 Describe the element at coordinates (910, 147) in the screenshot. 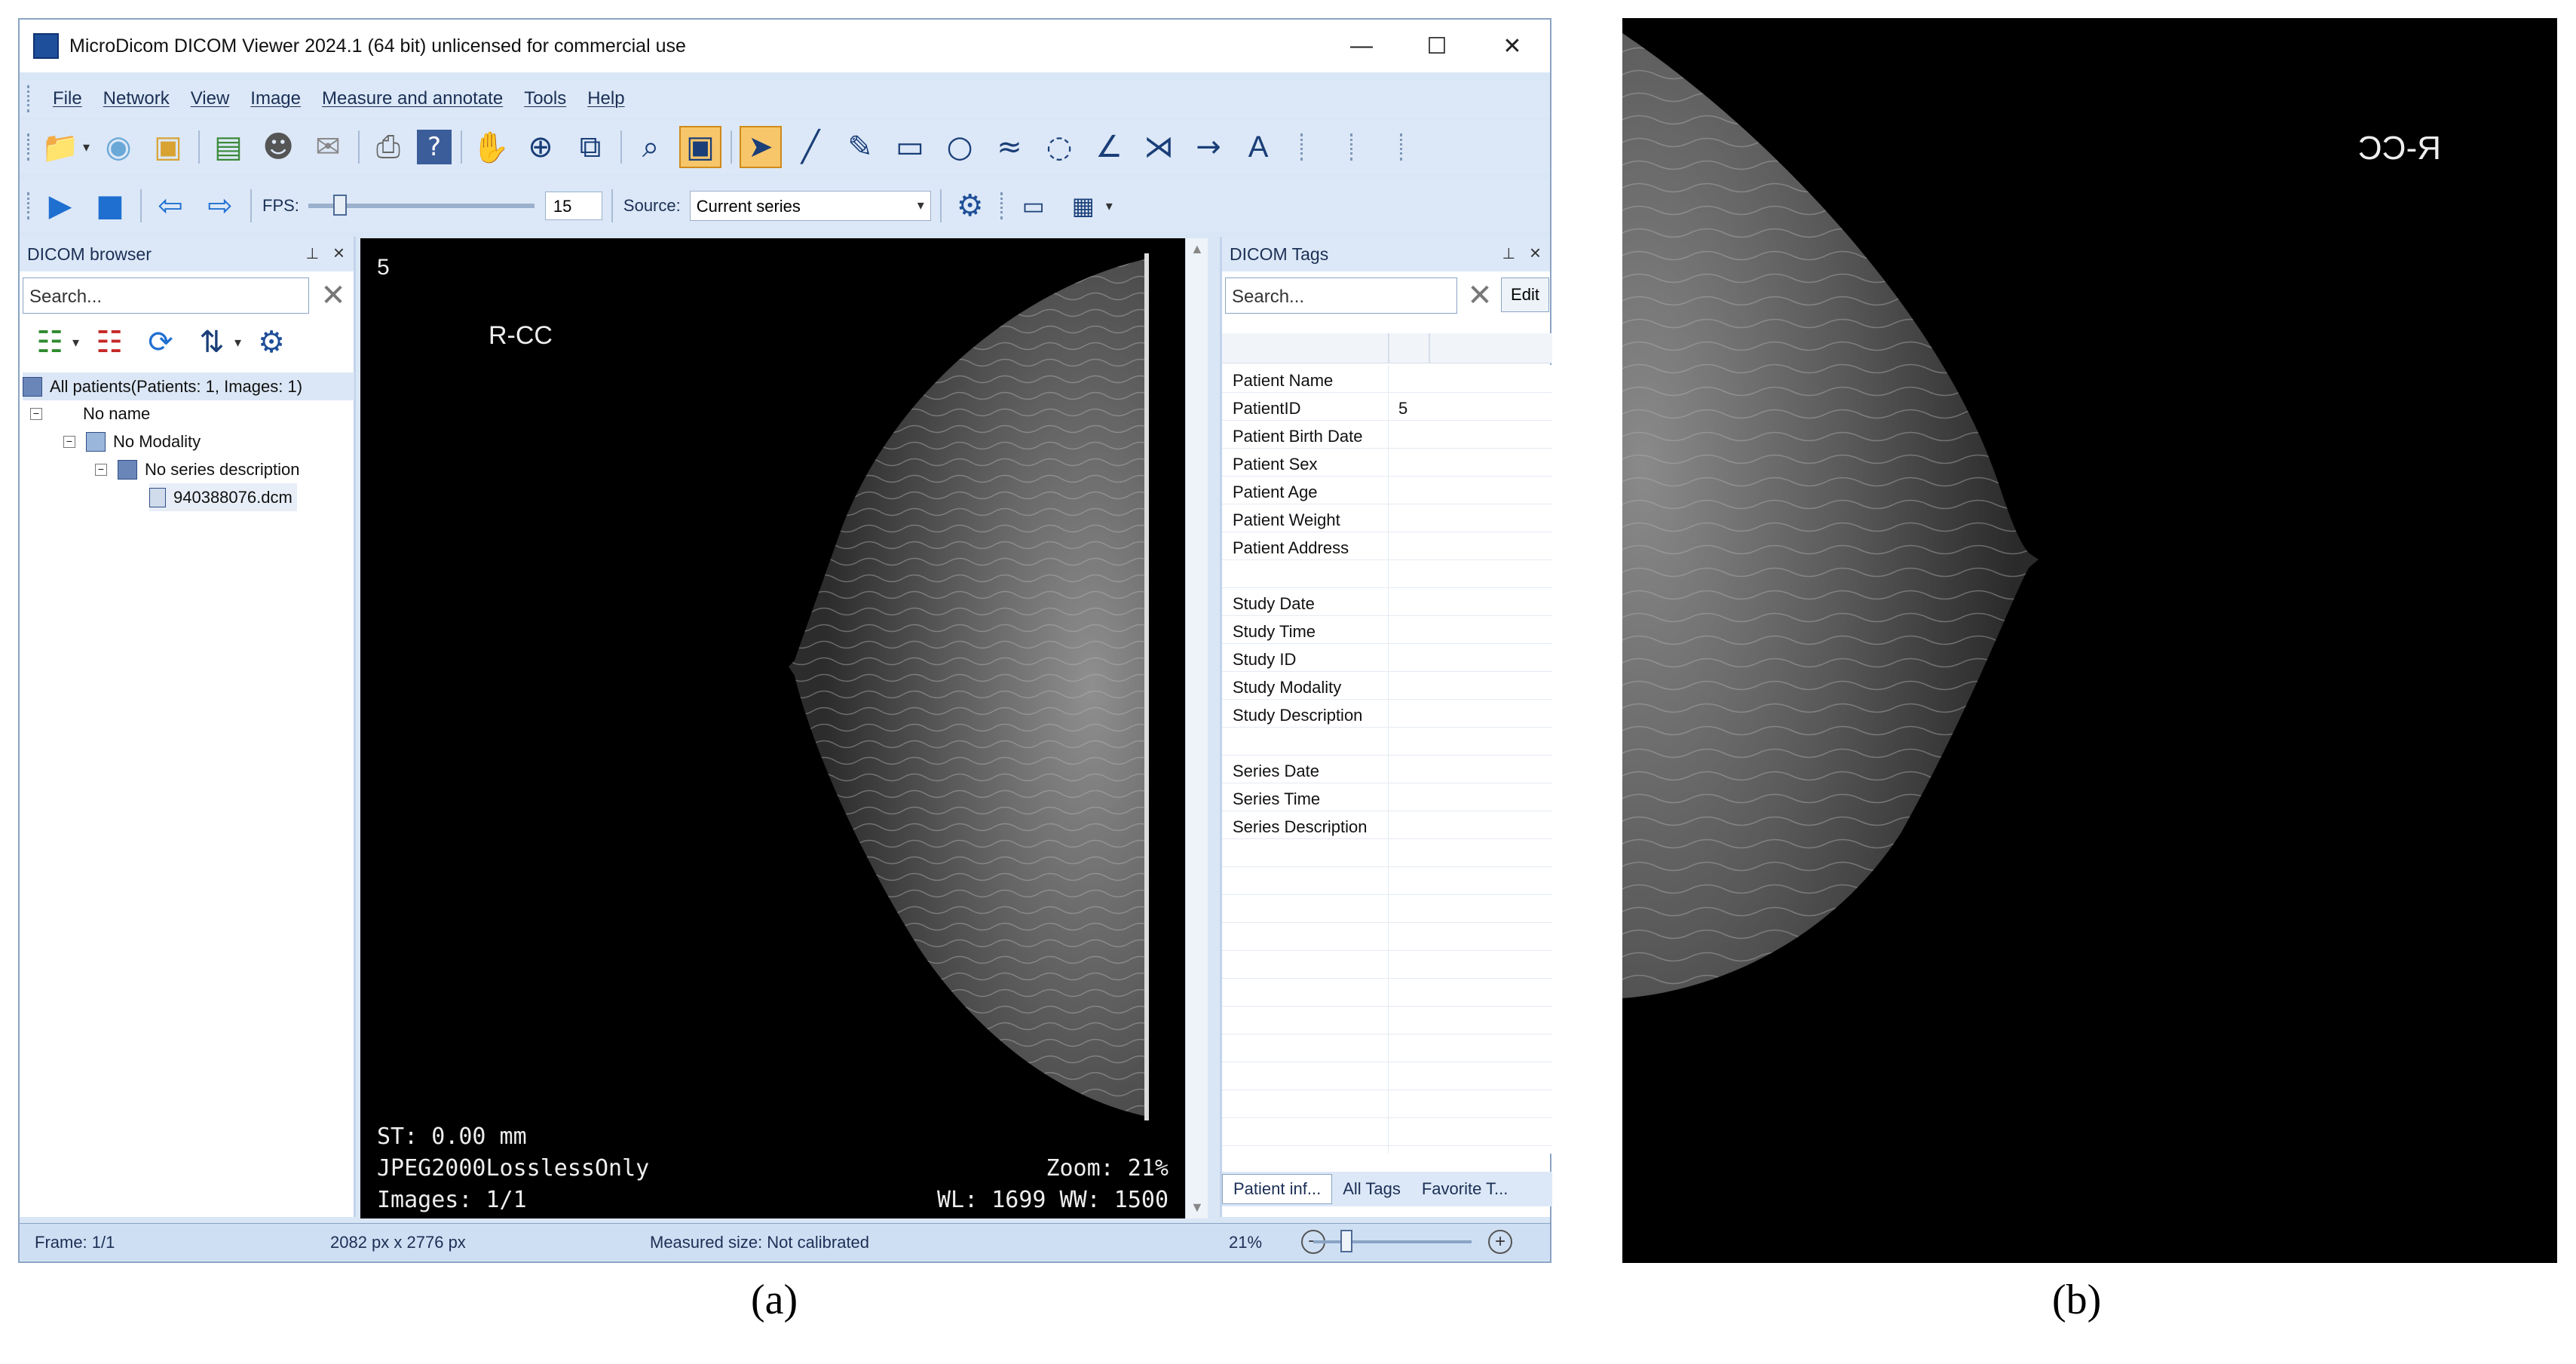

I see `rectangle-icon: ▭` at that location.